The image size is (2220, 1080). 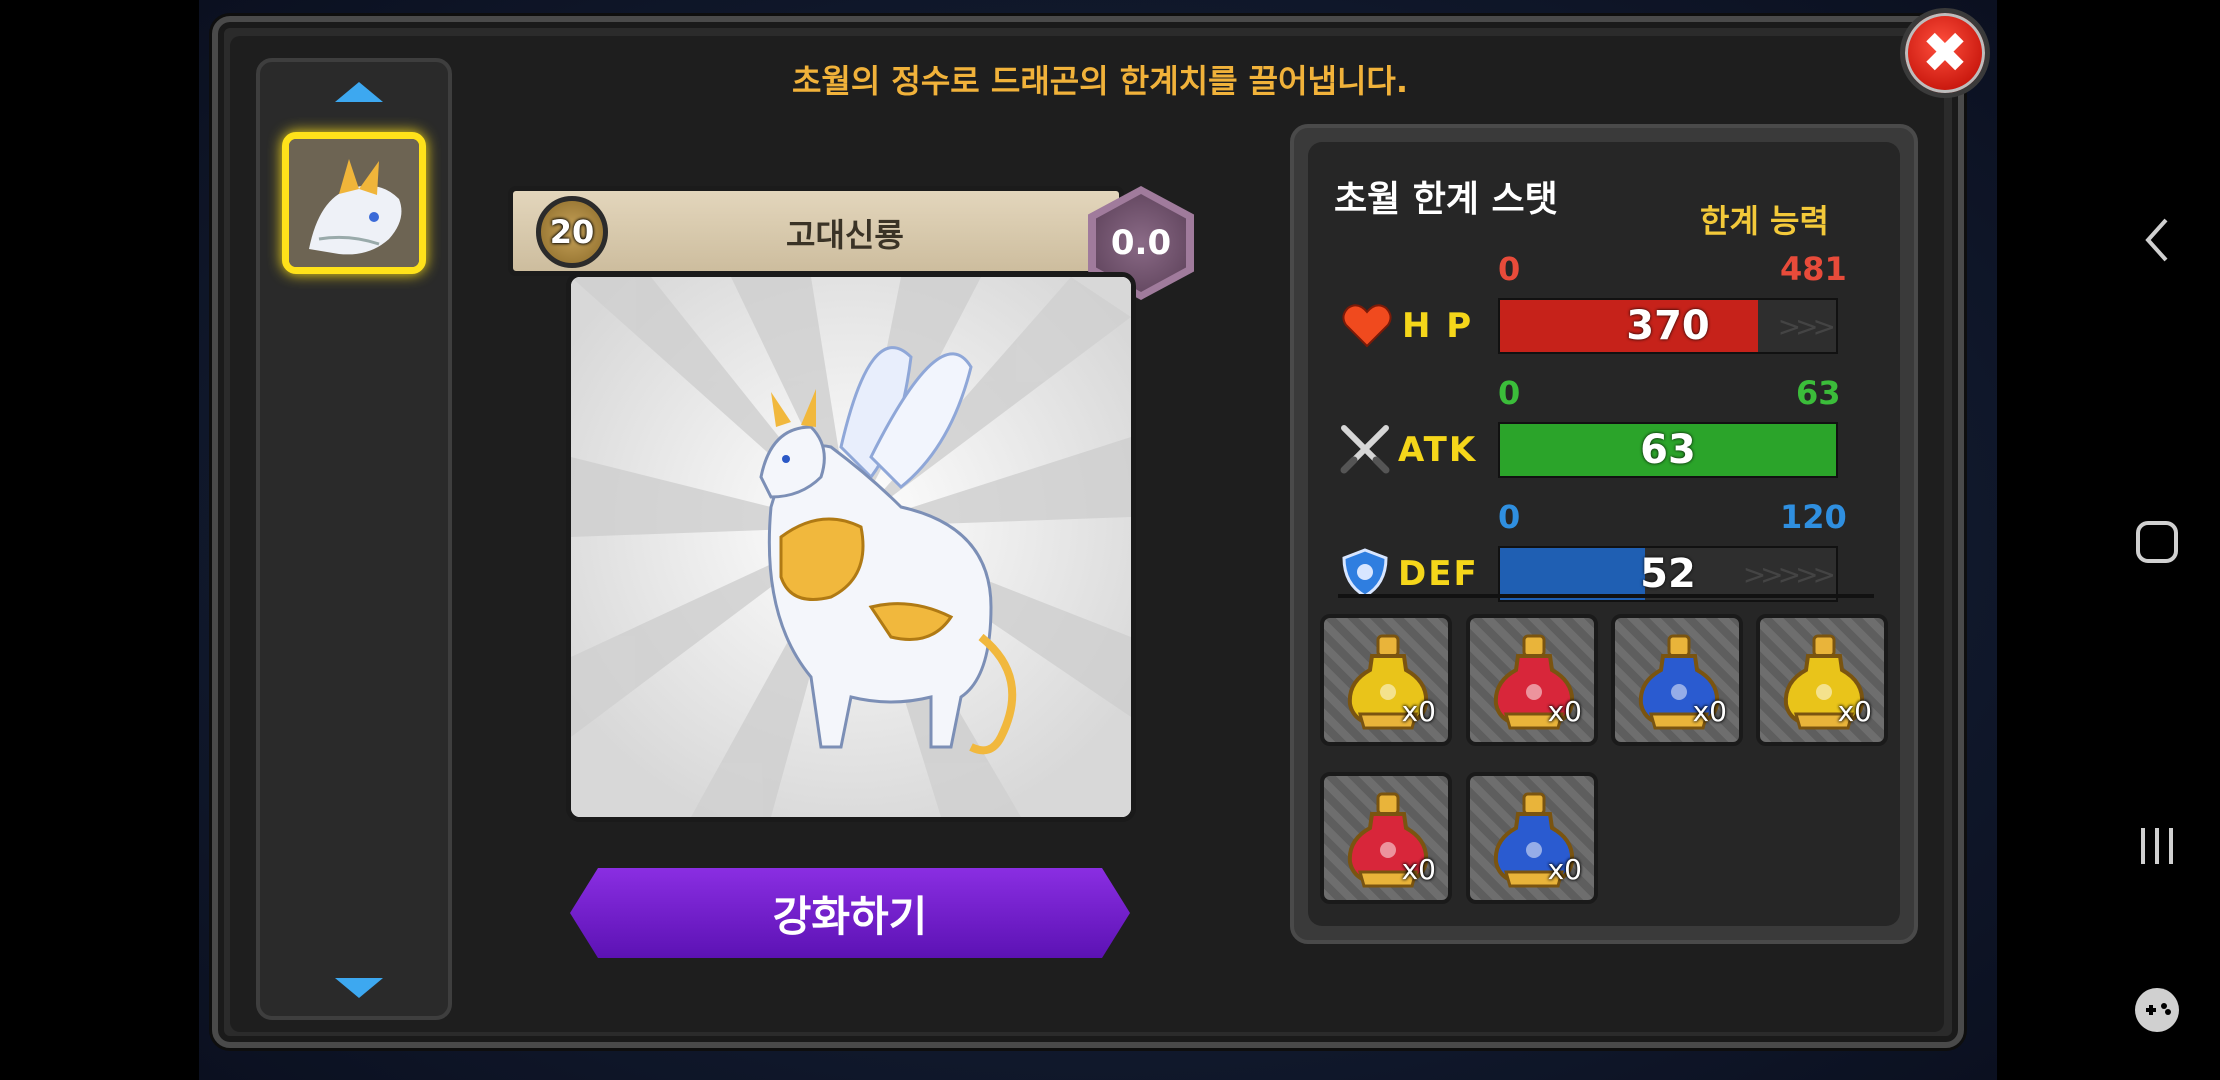 I want to click on atk-bar: 63, so click(x=1668, y=450).